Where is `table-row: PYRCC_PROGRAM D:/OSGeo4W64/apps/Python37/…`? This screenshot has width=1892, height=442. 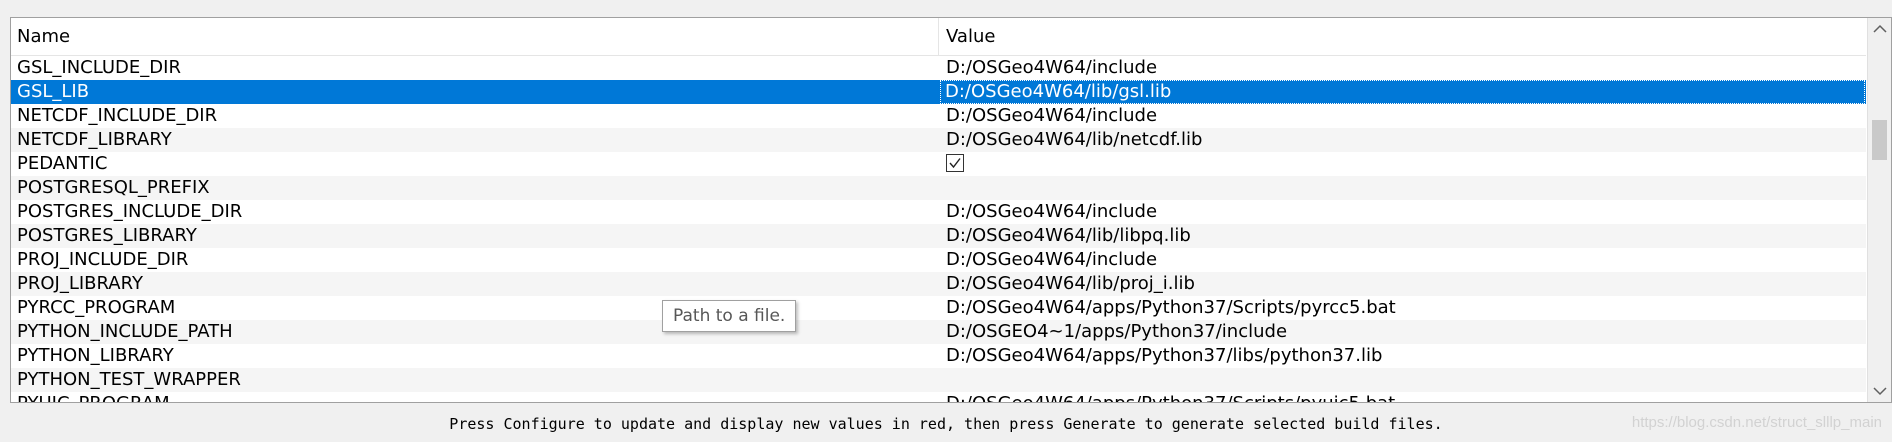
table-row: PYRCC_PROGRAM D:/OSGeo4W64/apps/Python37/… is located at coordinates (938, 308).